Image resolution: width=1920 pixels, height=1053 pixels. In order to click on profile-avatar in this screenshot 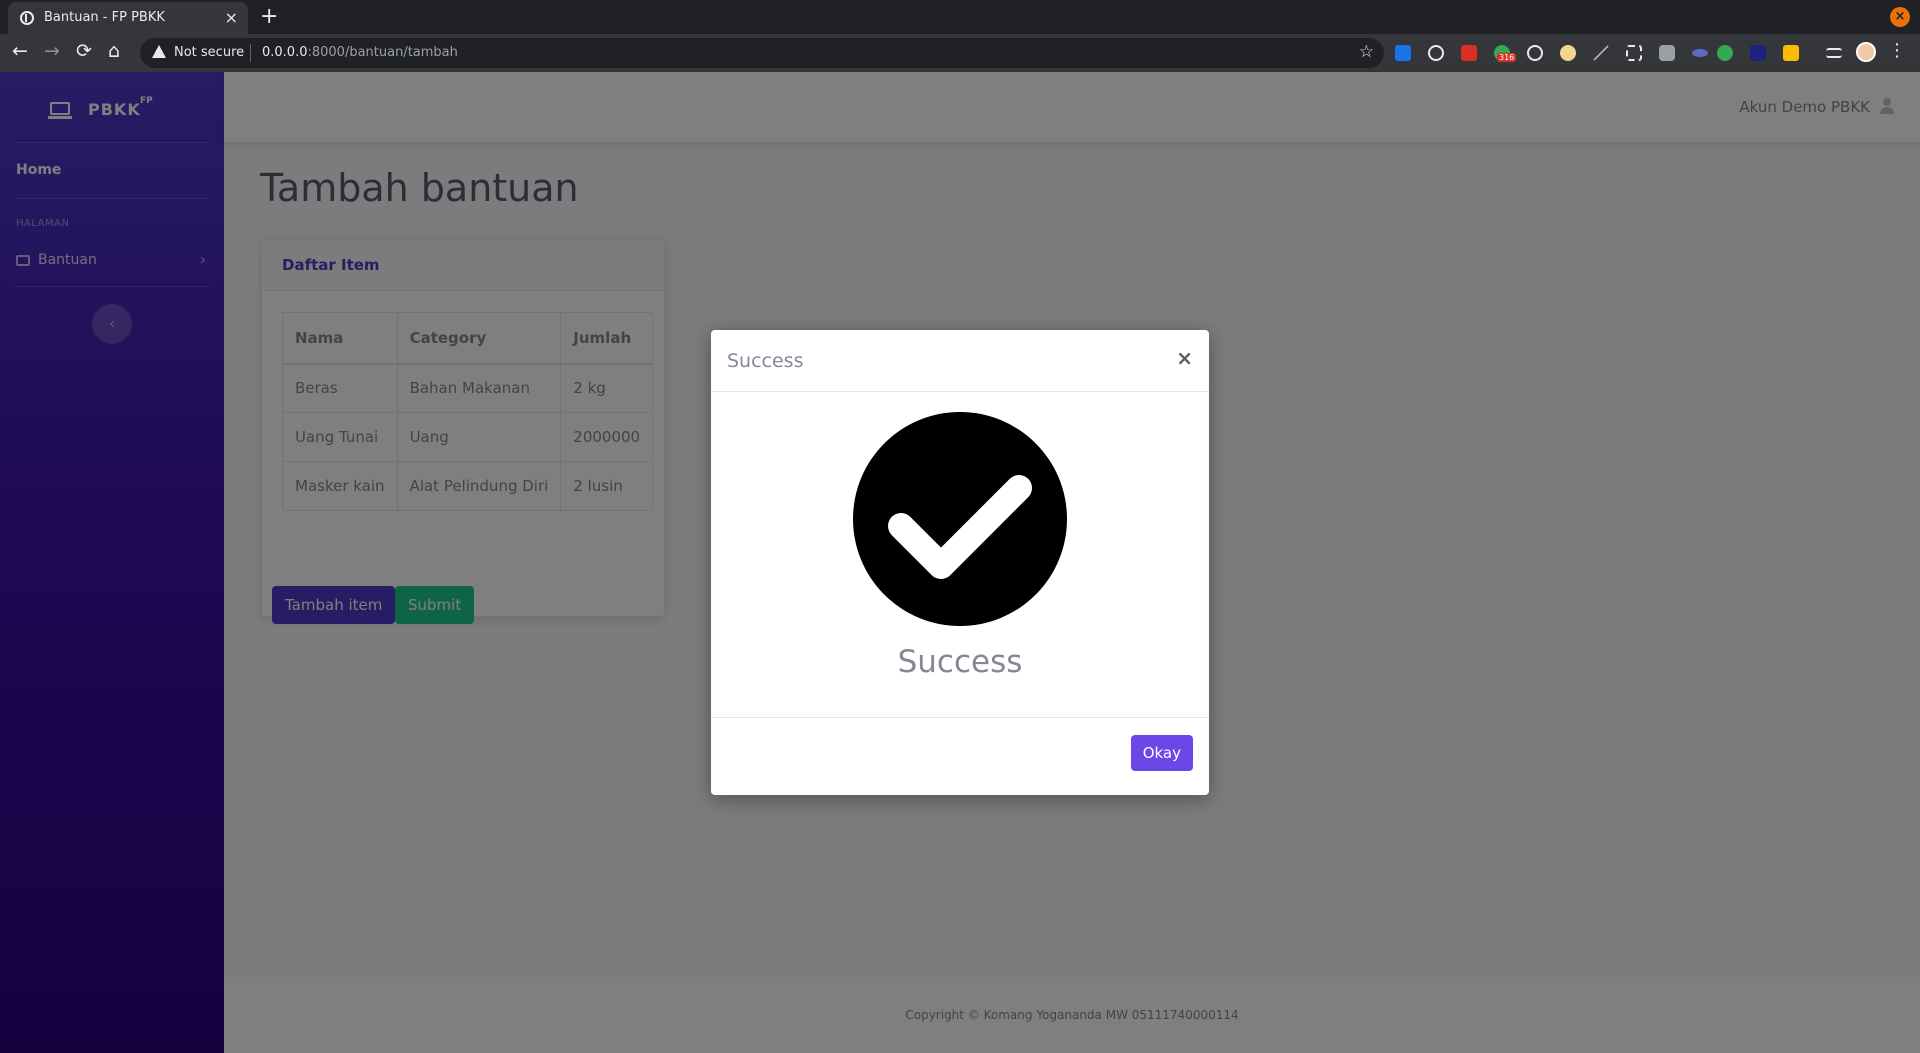, I will do `click(1866, 52)`.